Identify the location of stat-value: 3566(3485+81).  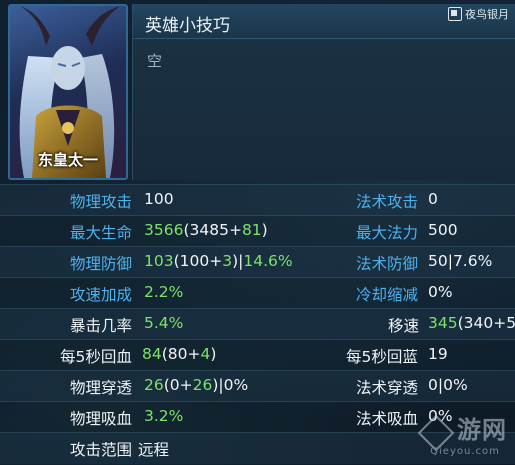
(206, 230).